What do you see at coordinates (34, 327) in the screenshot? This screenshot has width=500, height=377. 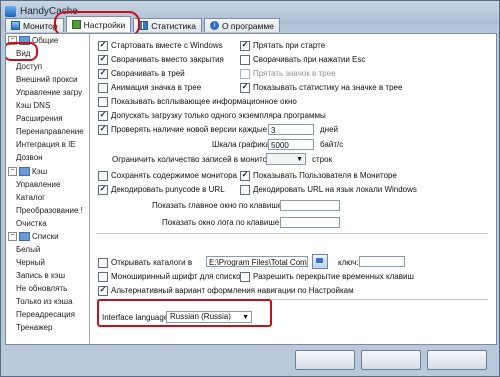 I see `tree-item-trainer: Тренажер` at bounding box center [34, 327].